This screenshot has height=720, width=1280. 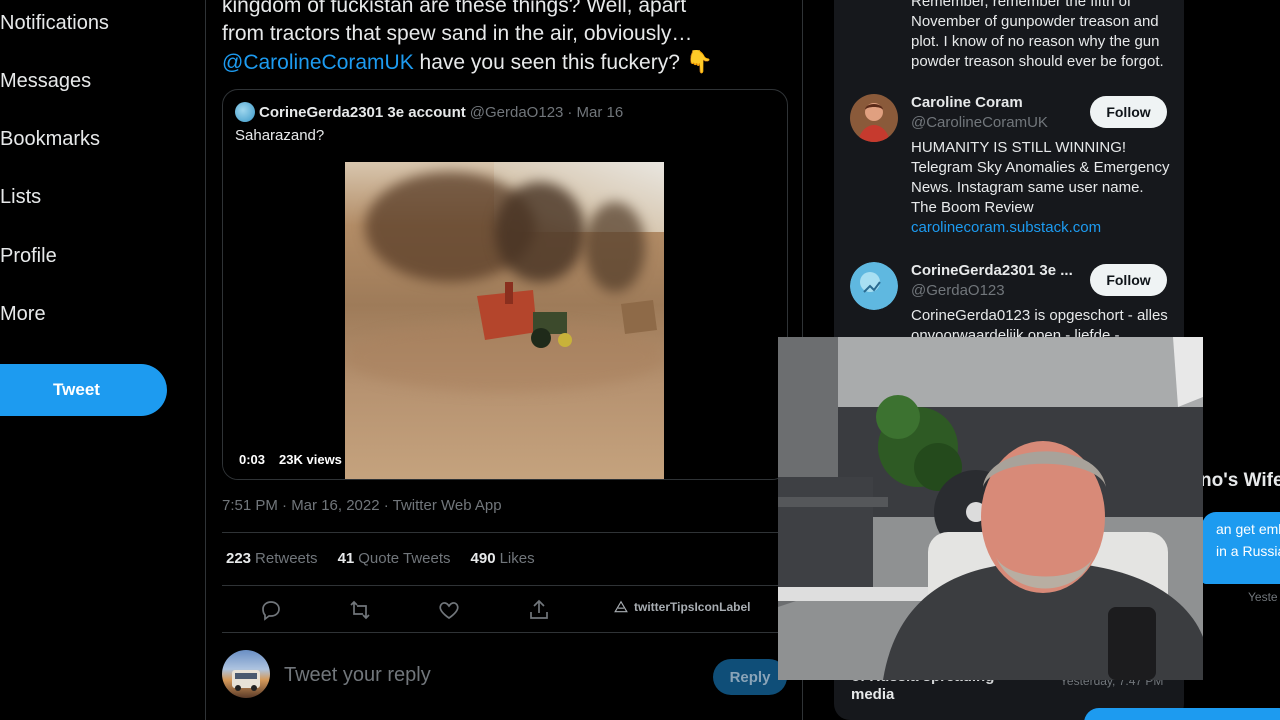 I want to click on tips-label: twitterTipsIconLabel, so click(x=692, y=607).